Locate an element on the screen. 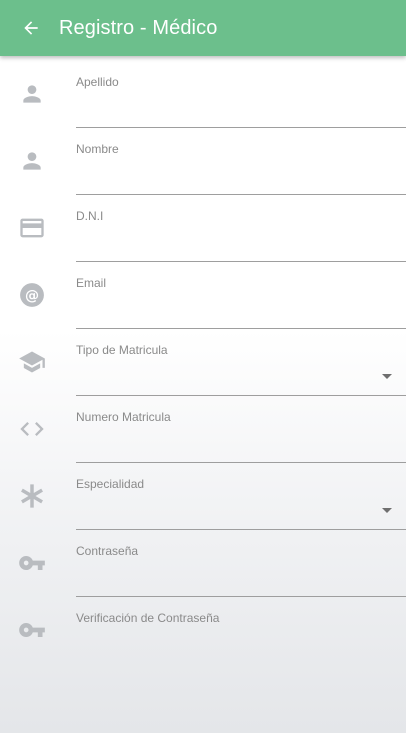  numero-matricula-label: Numero Matricula is located at coordinates (123, 417).